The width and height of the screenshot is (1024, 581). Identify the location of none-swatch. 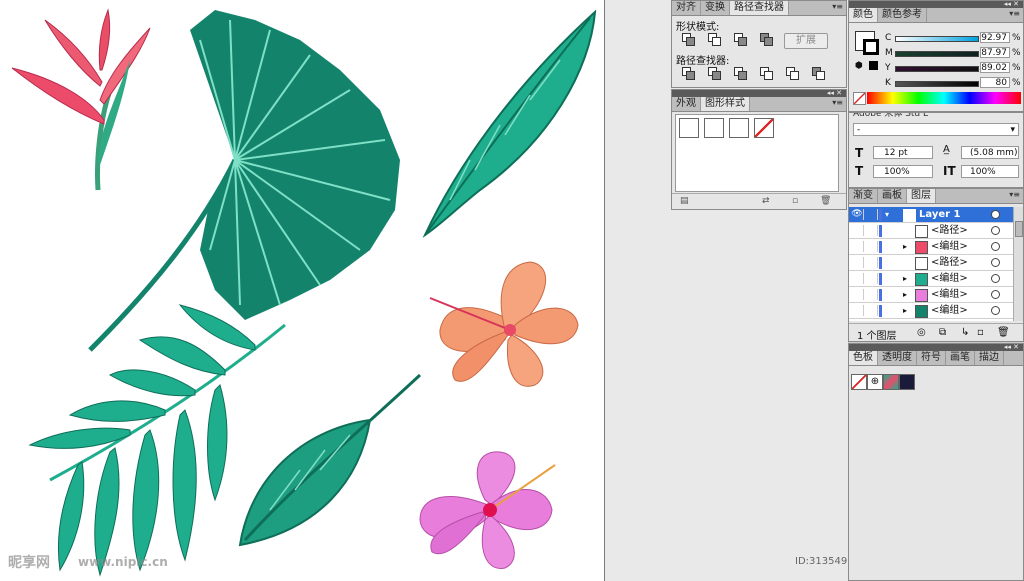
(859, 98).